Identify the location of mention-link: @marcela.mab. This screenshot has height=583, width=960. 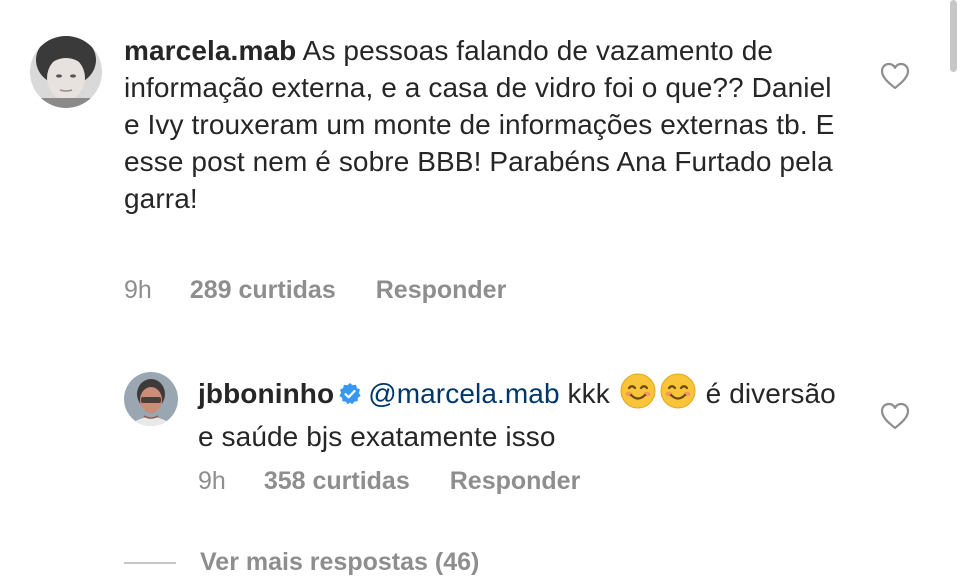
(463, 393).